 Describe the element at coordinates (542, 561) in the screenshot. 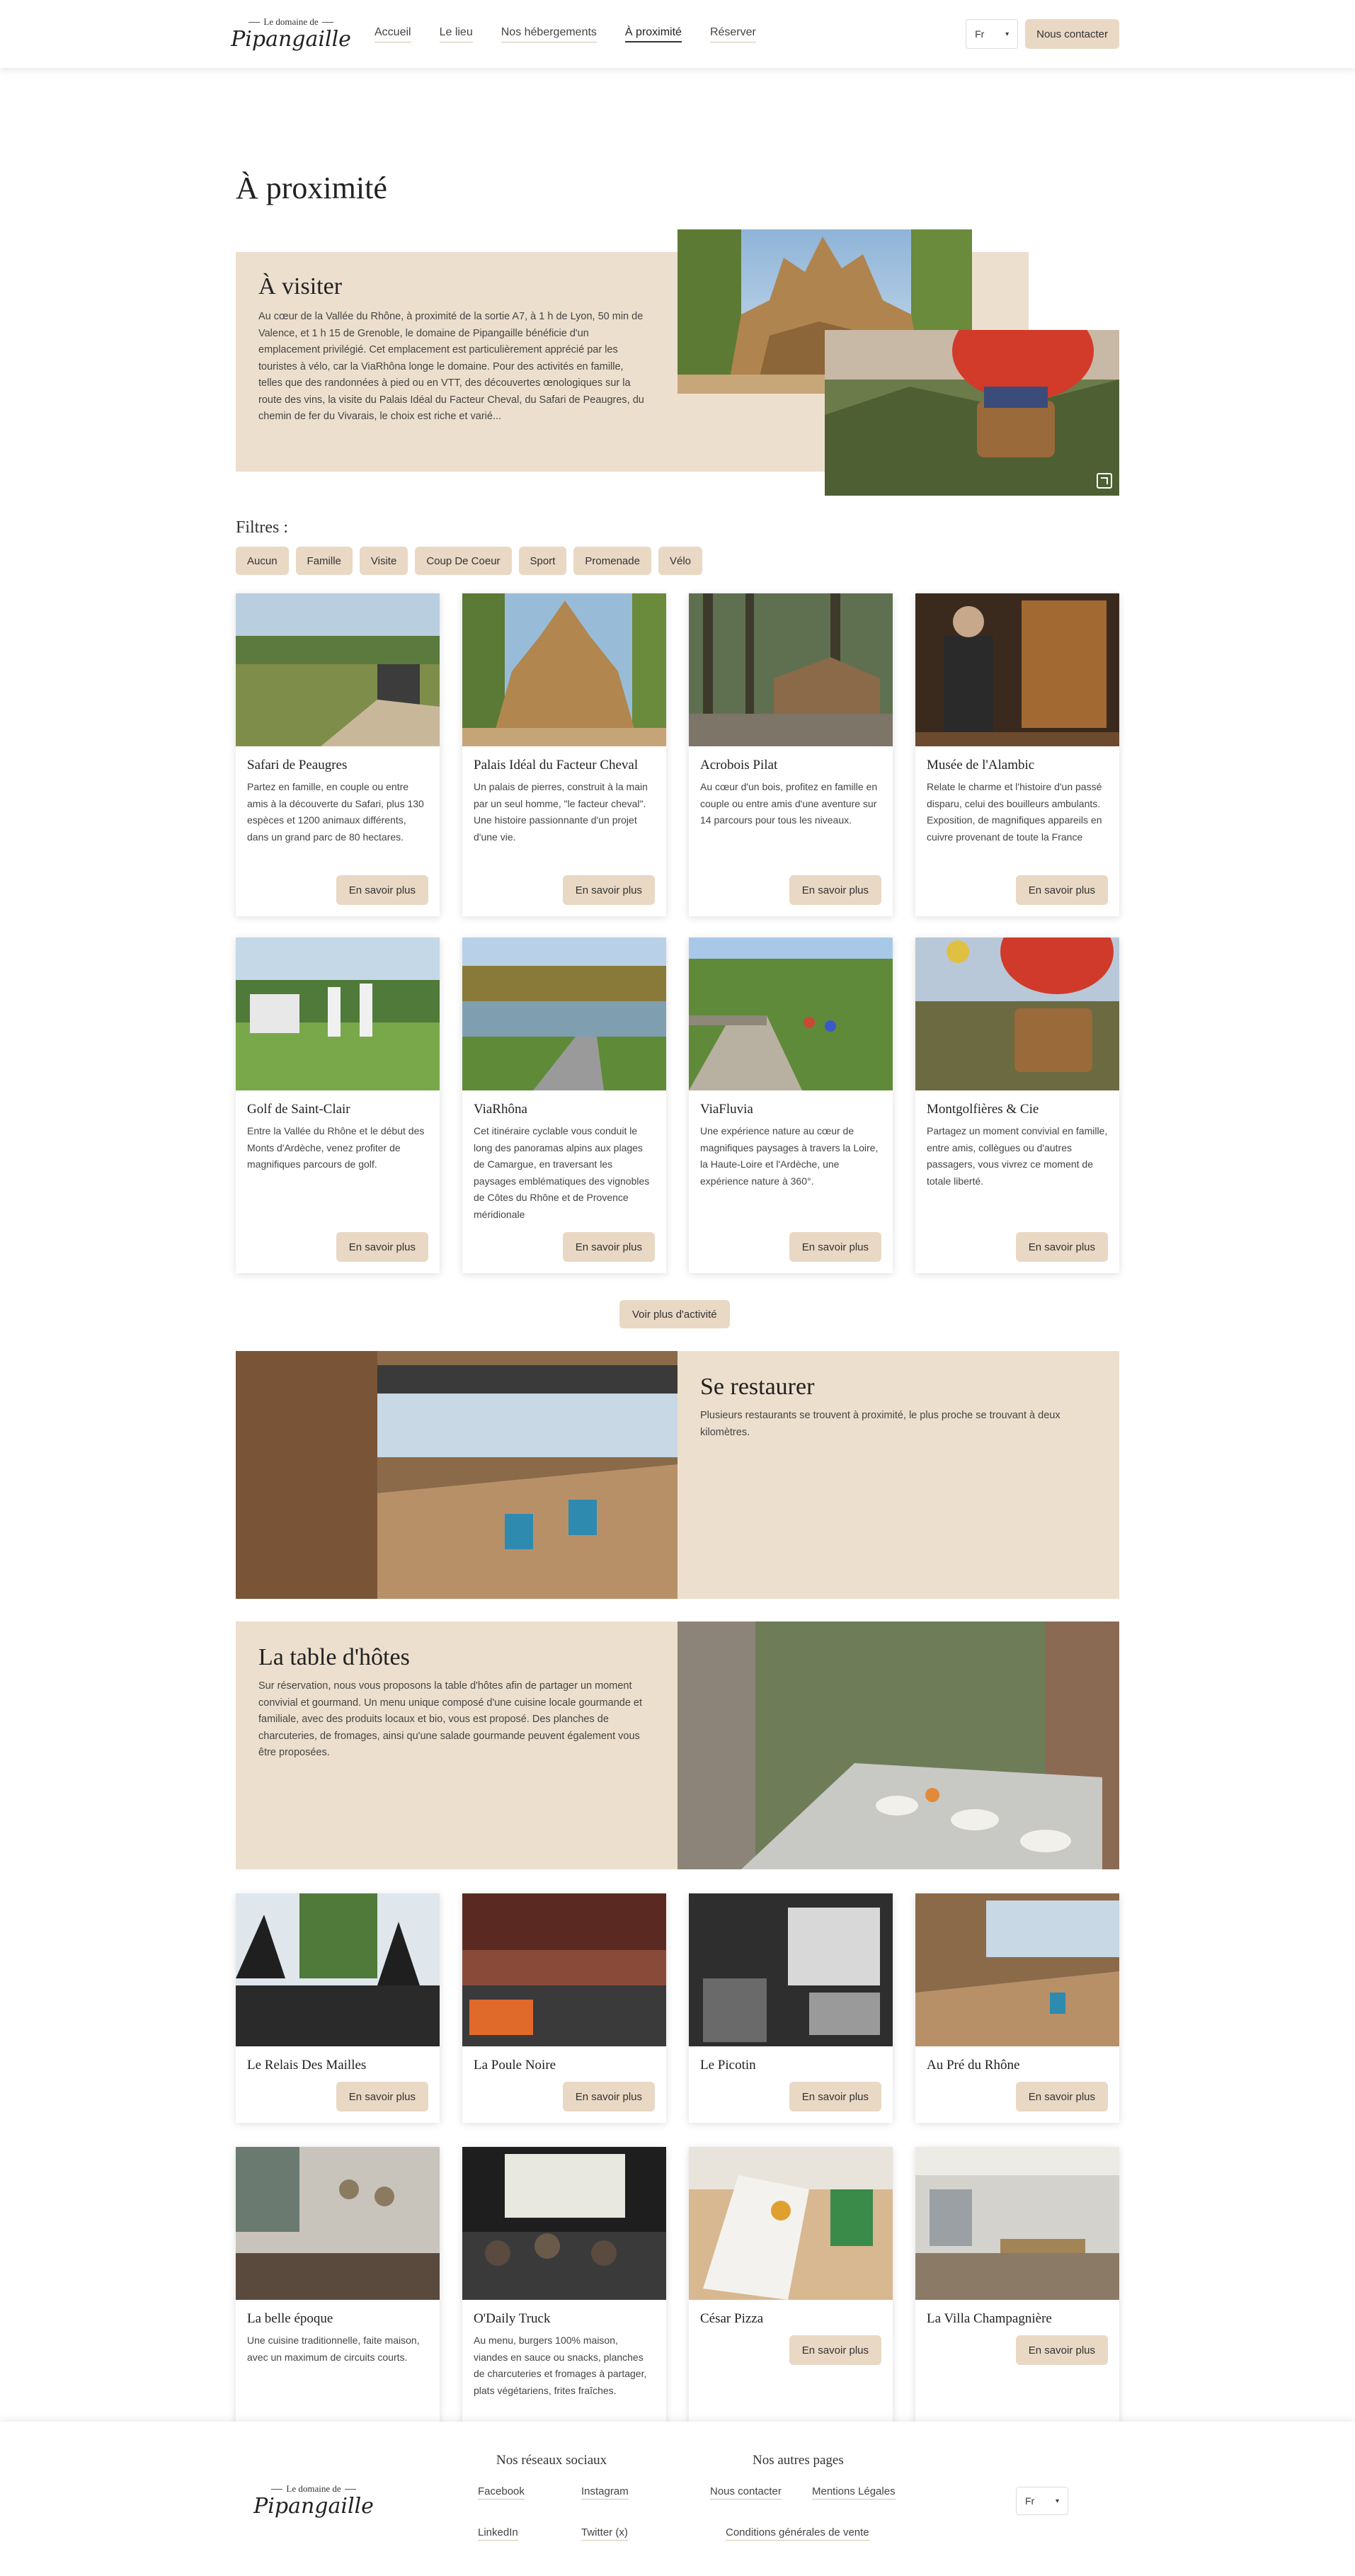

I see `filter-sport: Sport` at that location.